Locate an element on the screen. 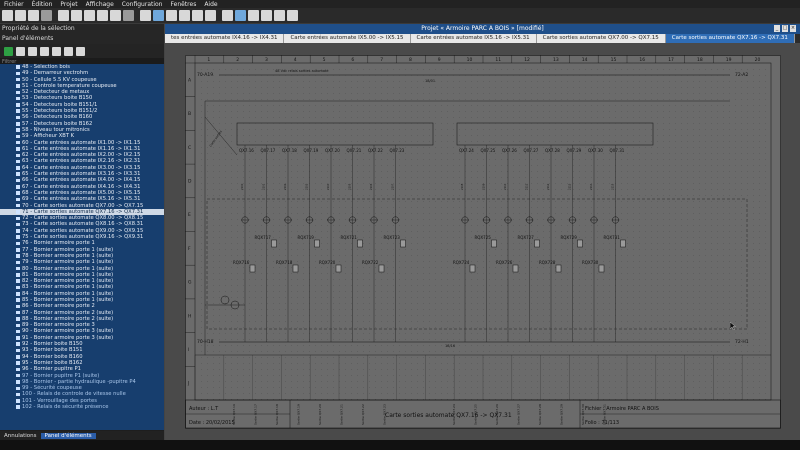 The width and height of the screenshot is (800, 450). cut-icon is located at coordinates (89, 15).